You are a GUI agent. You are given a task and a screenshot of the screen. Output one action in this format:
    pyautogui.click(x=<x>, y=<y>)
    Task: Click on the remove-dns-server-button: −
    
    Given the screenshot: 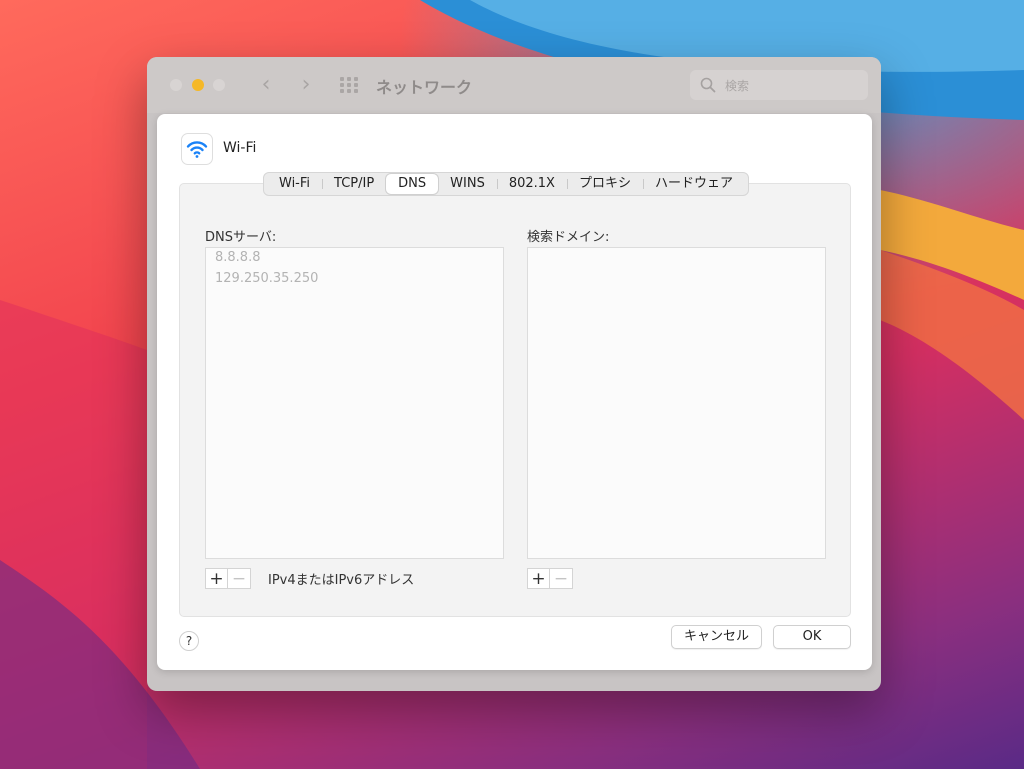 What is the action you would take?
    pyautogui.click(x=239, y=578)
    